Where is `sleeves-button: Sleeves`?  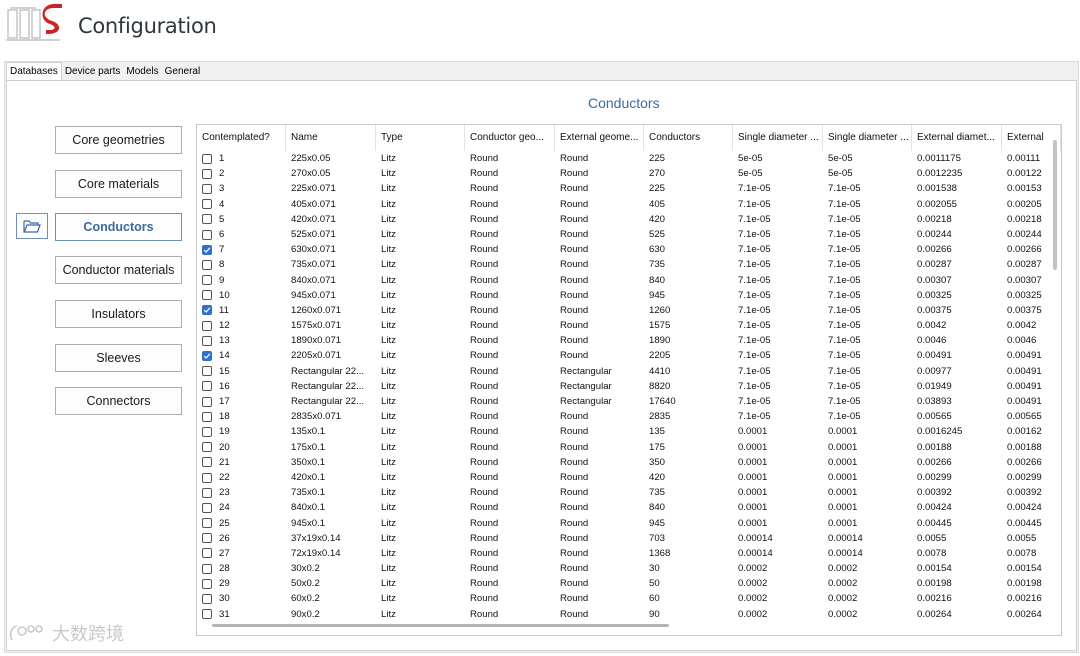 sleeves-button: Sleeves is located at coordinates (118, 358).